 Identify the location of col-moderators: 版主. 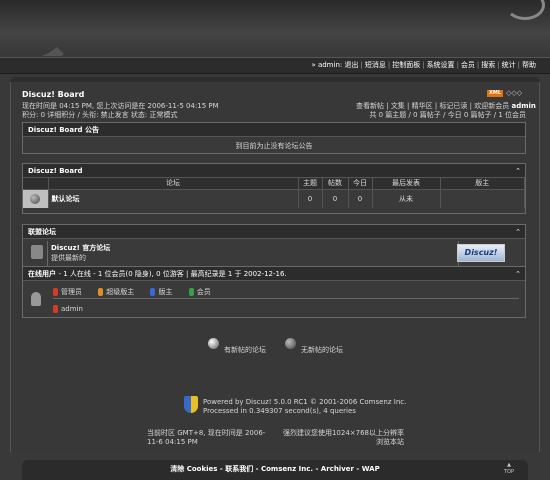
(482, 183).